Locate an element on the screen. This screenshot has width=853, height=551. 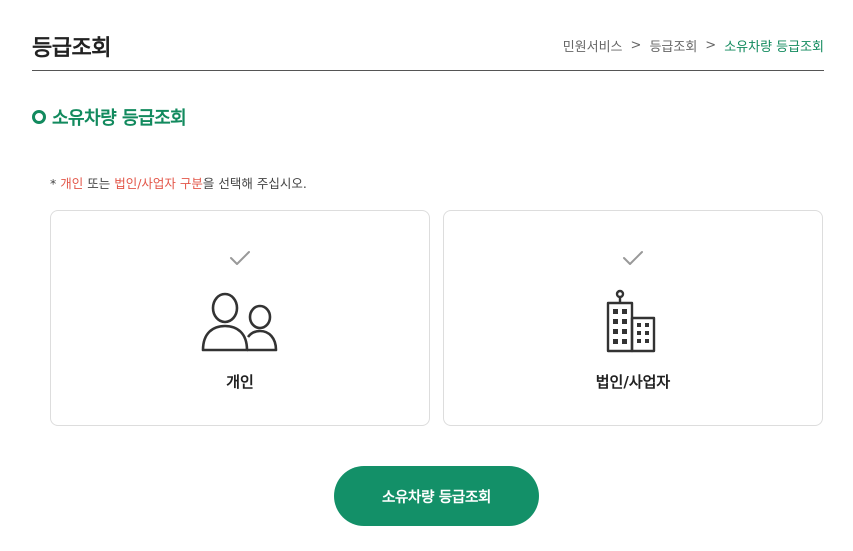
option-label-corporate: 법인/사업자 is located at coordinates (633, 382).